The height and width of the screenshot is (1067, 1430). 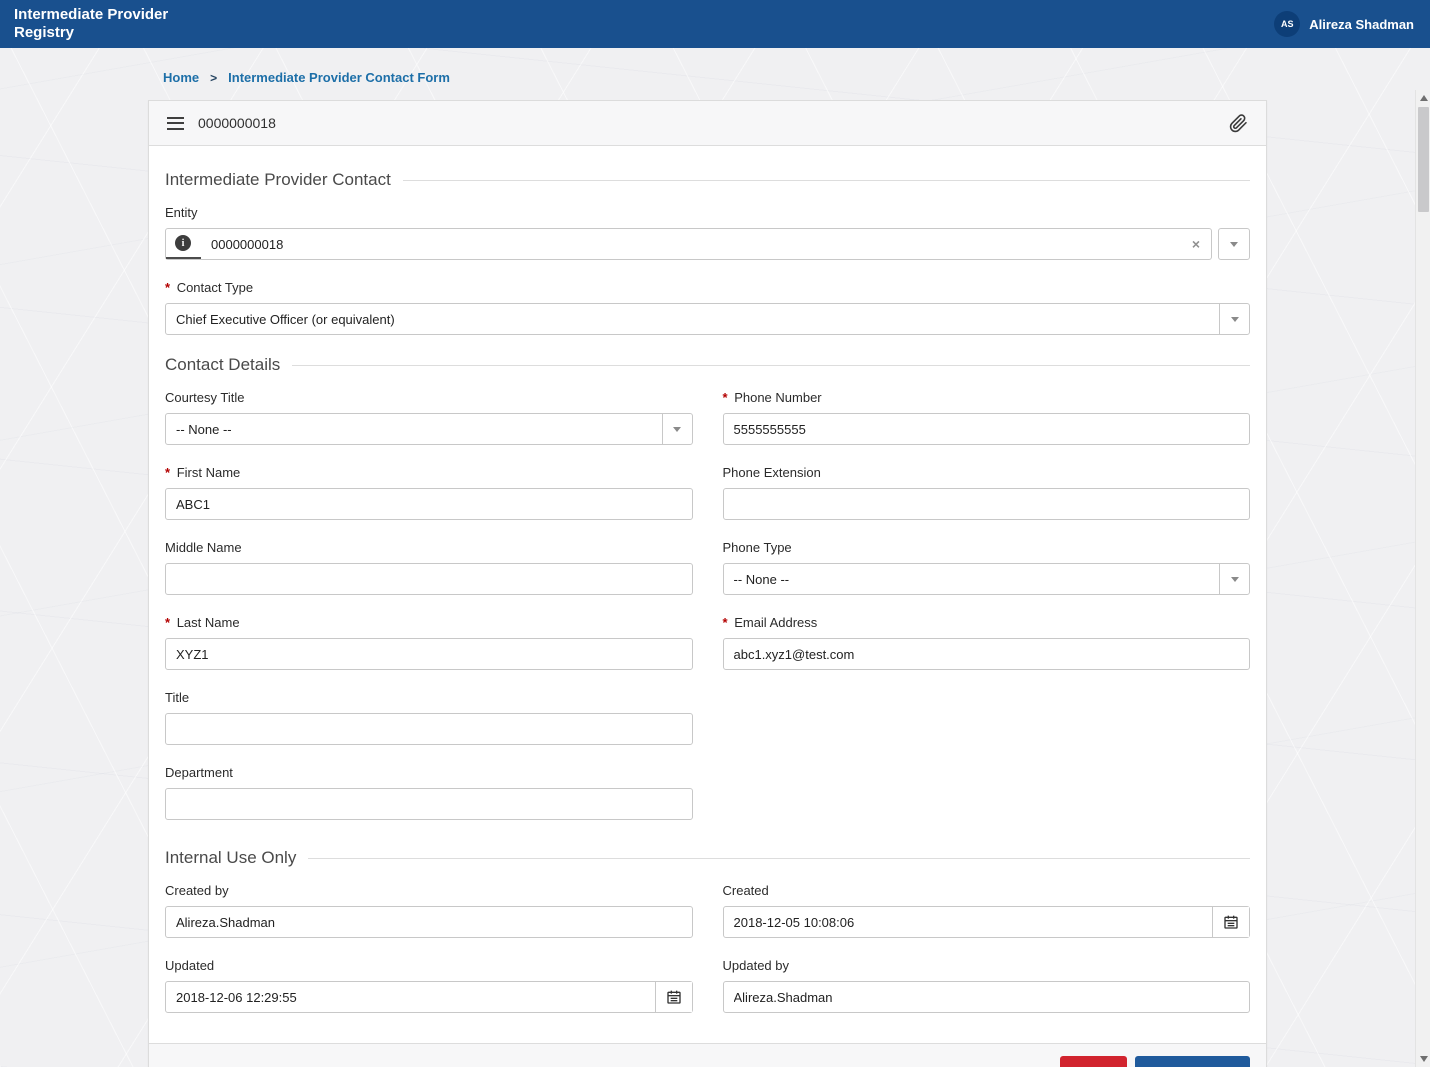 What do you see at coordinates (707, 858) in the screenshot?
I see `section-title-internal: Internal Use Only` at bounding box center [707, 858].